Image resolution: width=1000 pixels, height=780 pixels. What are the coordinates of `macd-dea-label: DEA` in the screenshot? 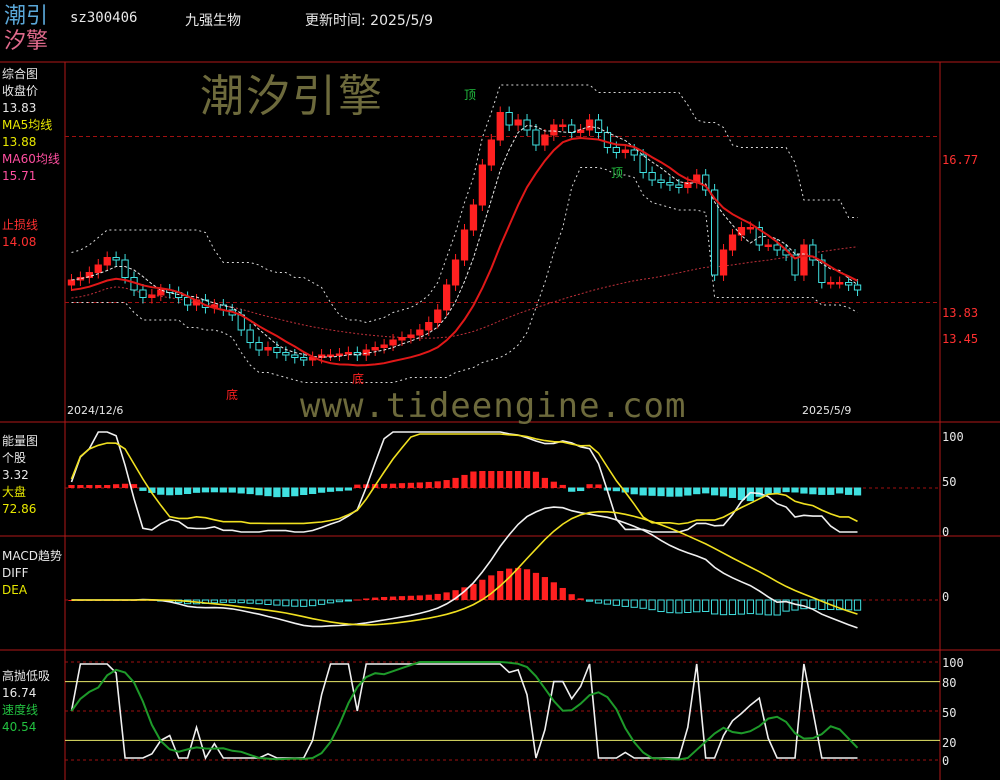 It's located at (15, 590).